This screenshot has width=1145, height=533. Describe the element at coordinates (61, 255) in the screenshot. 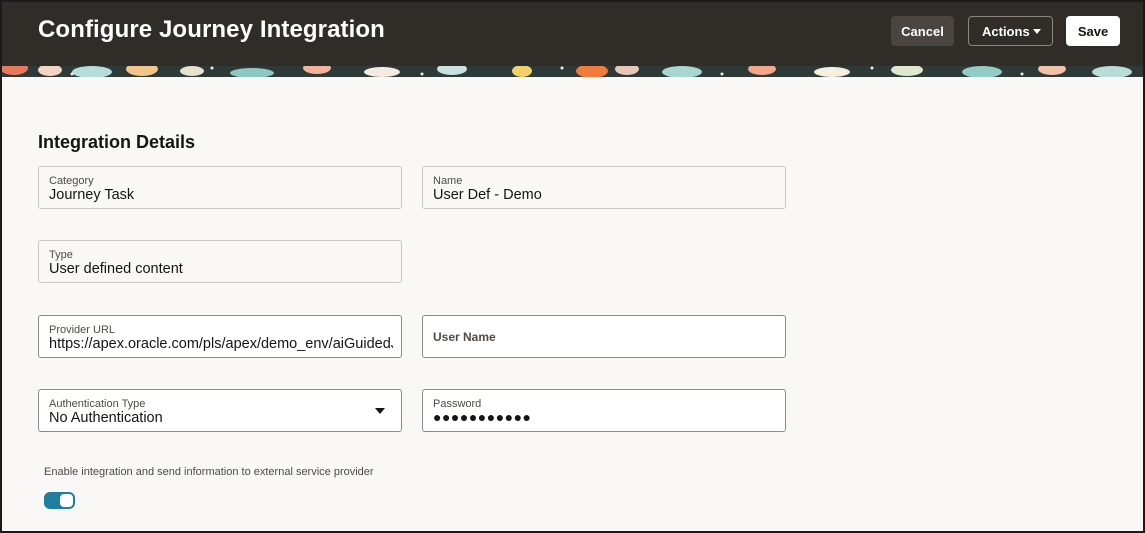

I see `type-label: Type` at that location.